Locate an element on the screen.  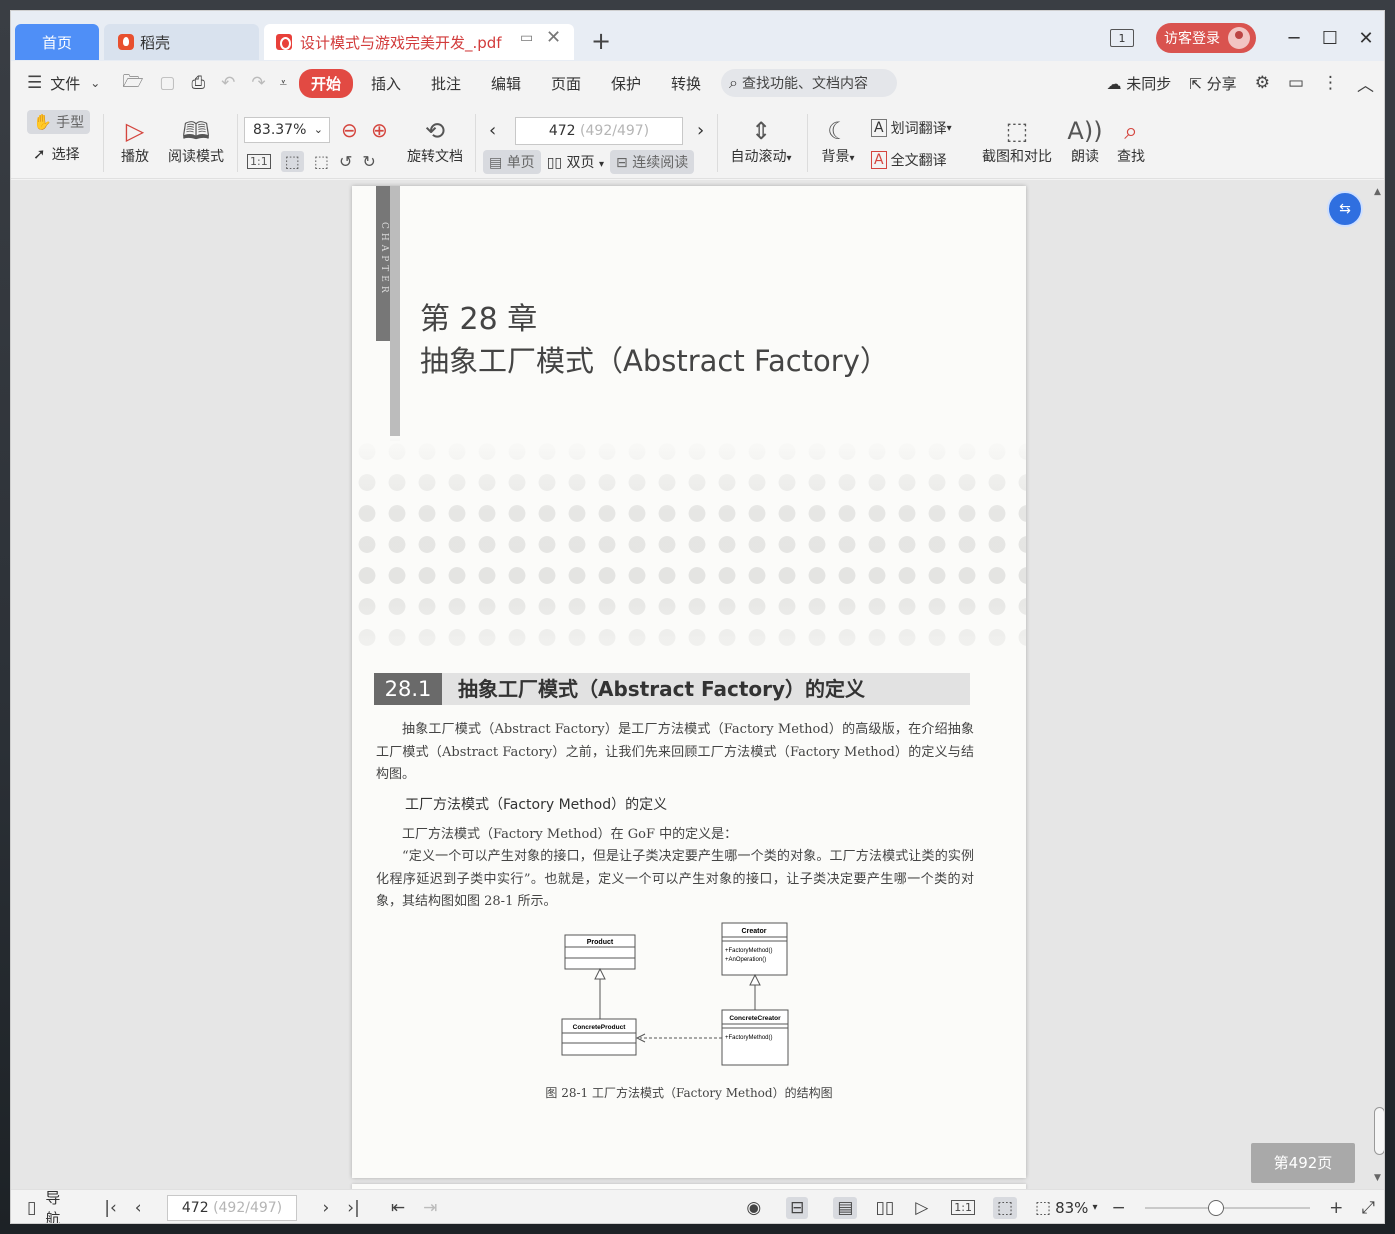
nav-button: 导航 is located at coordinates (59, 1205).